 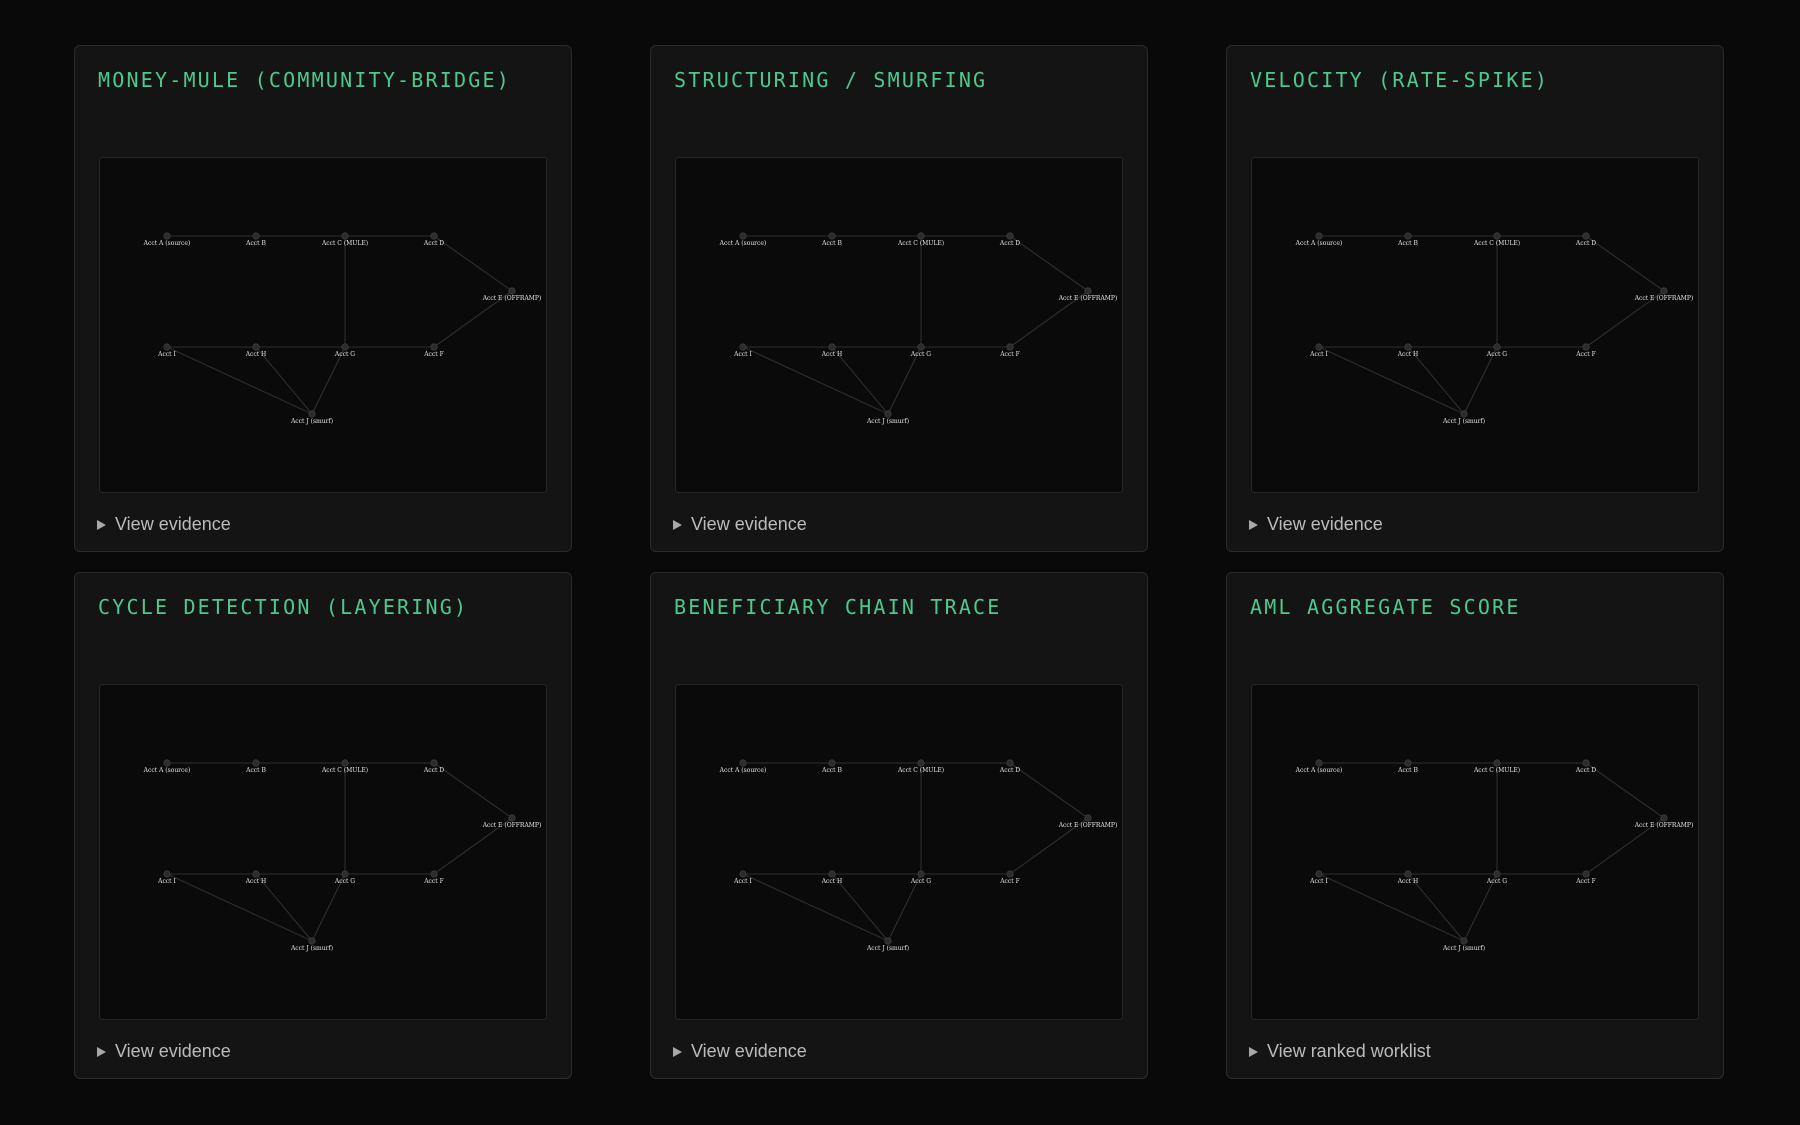 I want to click on graph-node-label: Acct I, so click(x=742, y=881).